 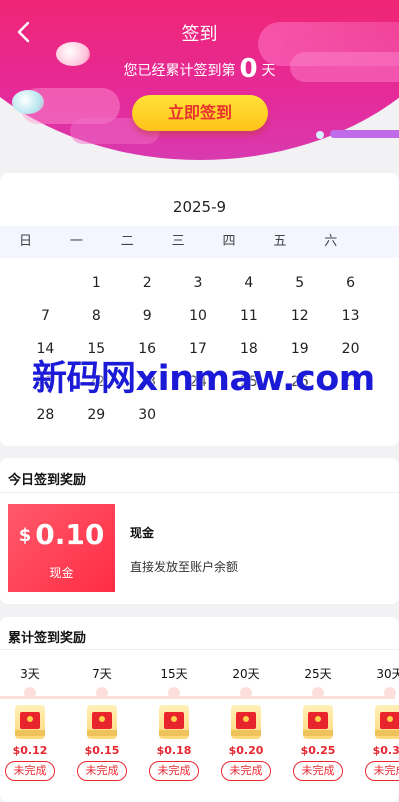 I want to click on weekday-label: 五, so click(x=280, y=241).